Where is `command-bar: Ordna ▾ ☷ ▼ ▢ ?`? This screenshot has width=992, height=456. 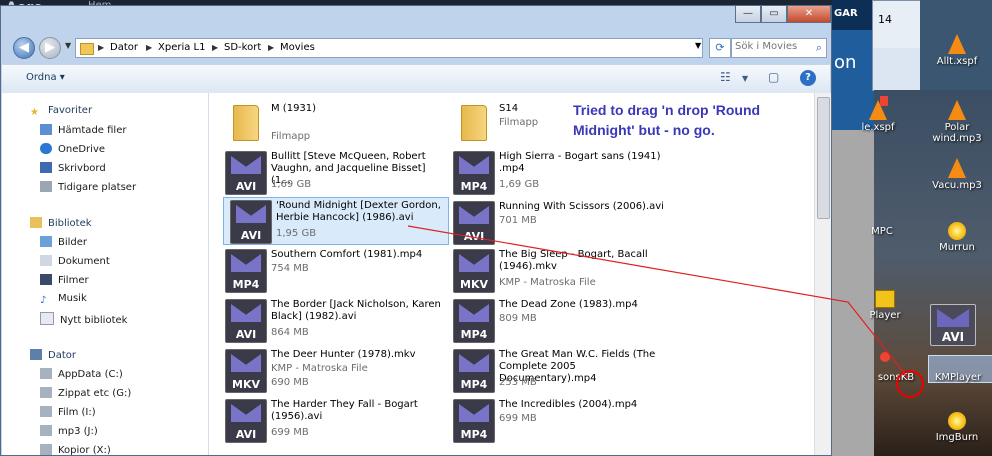
command-bar: Ordna ▾ ☷ ▼ ▢ ? is located at coordinates (416, 79).